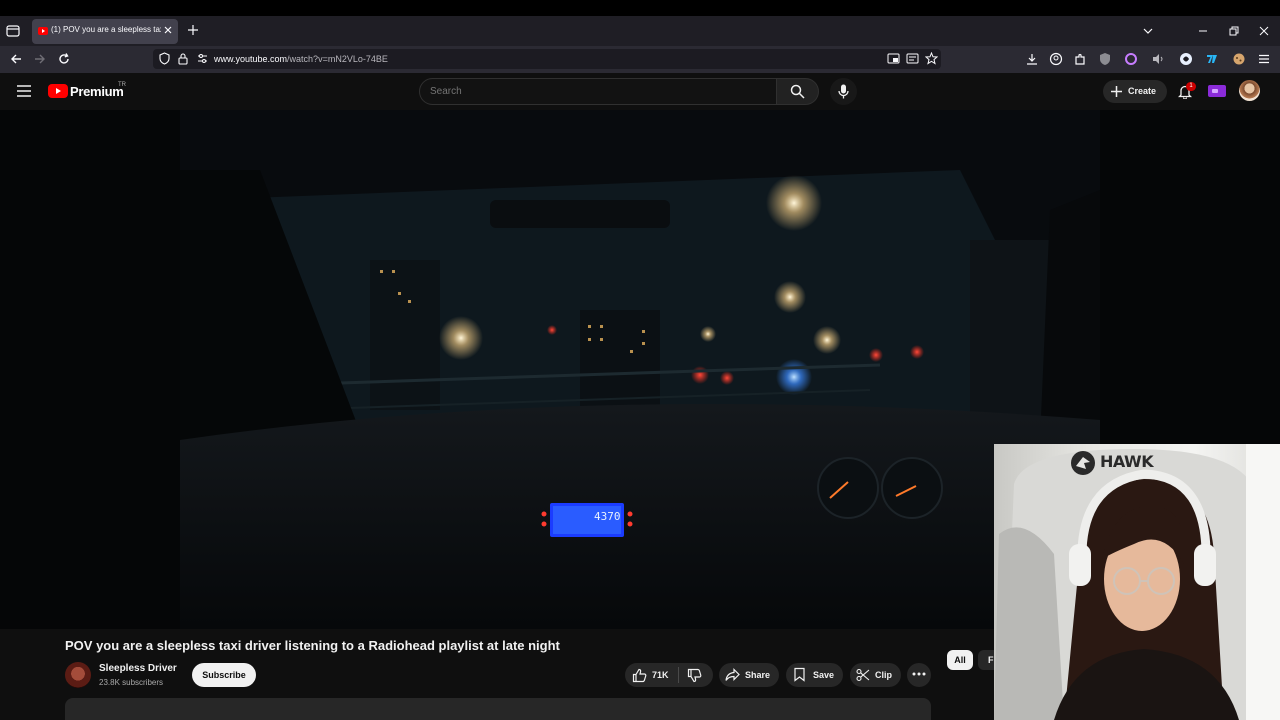 This screenshot has height=720, width=1280. Describe the element at coordinates (797, 91) in the screenshot. I see `search-icon` at that location.